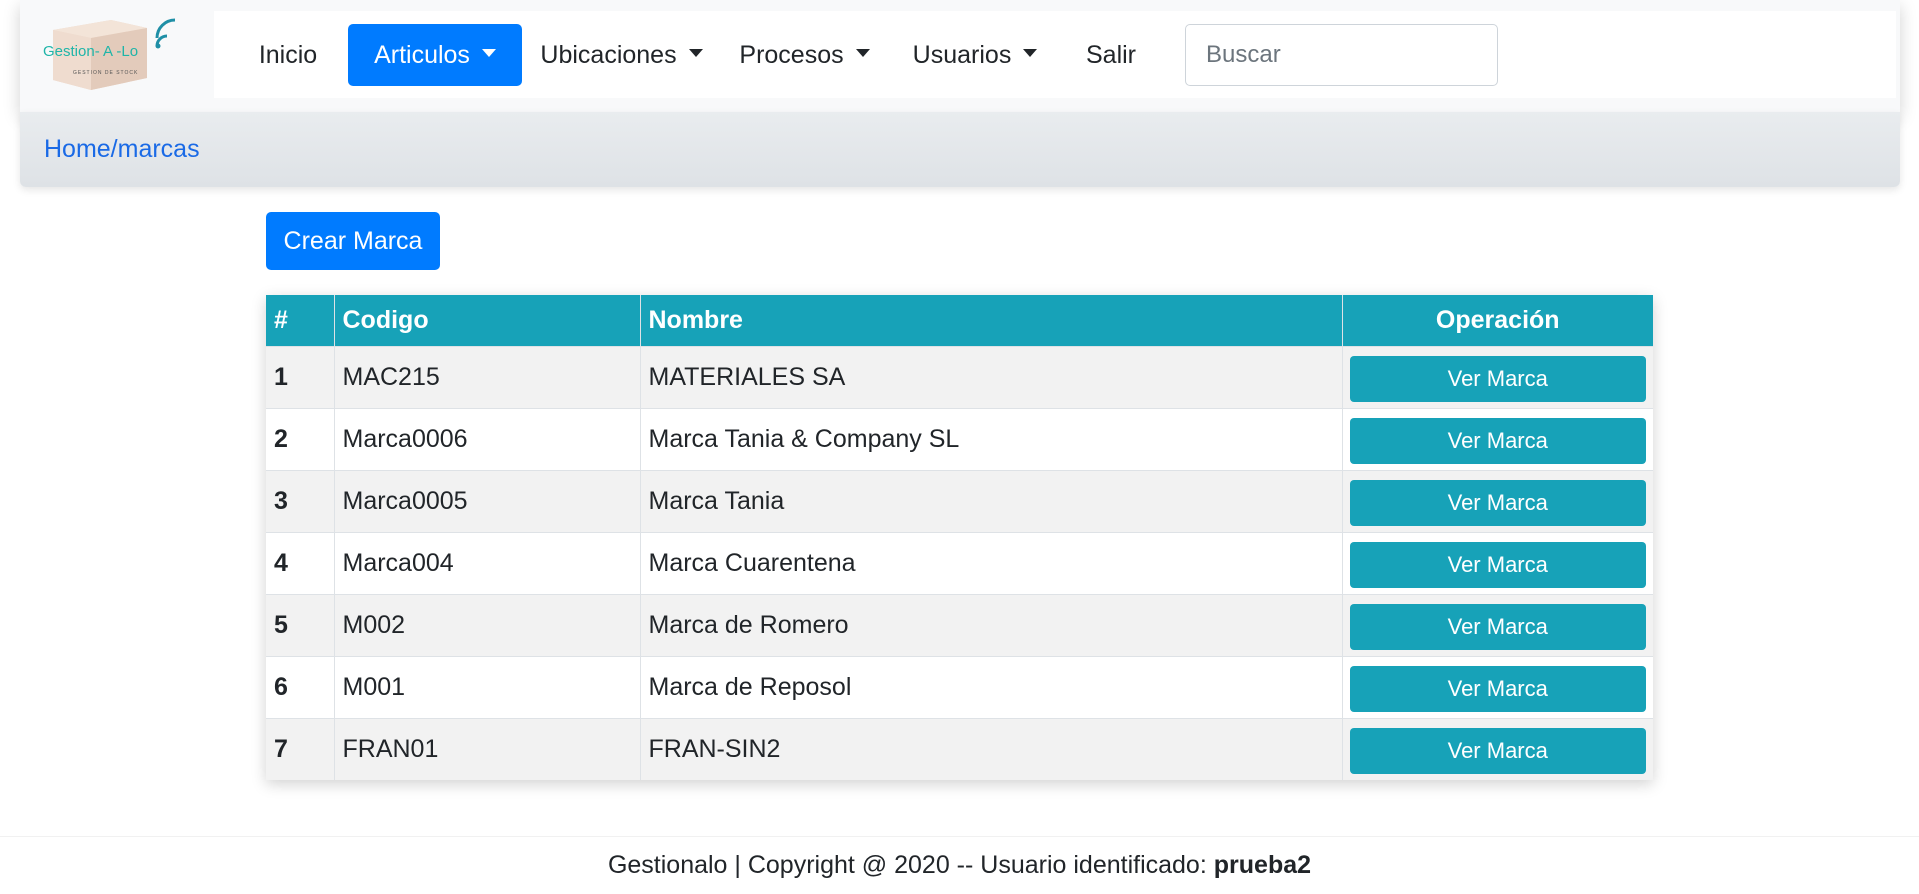  I want to click on table-row: 1 MAC215 MATERIALES SA Ver Marca, so click(959, 376).